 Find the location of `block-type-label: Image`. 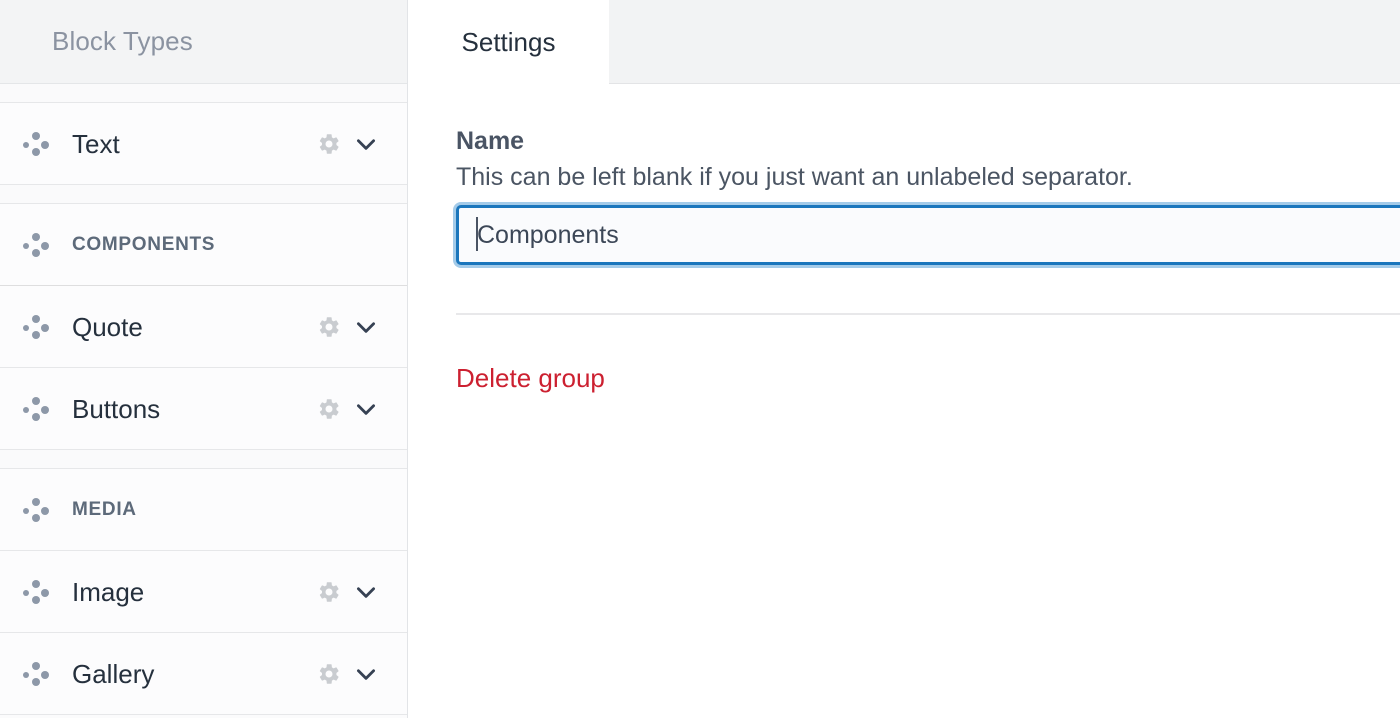

block-type-label: Image is located at coordinates (108, 591).